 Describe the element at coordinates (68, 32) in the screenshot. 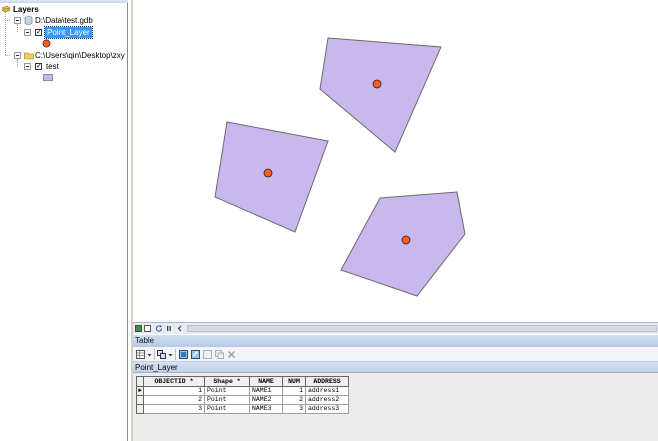

I see `toc-layer-label: Point_Layer` at that location.